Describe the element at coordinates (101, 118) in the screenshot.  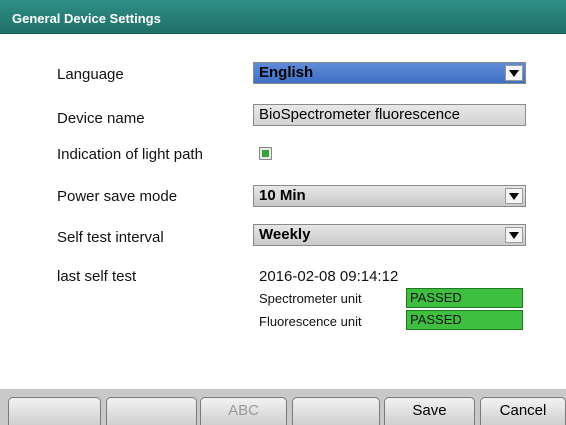
I see `device-name-label: Device name` at that location.